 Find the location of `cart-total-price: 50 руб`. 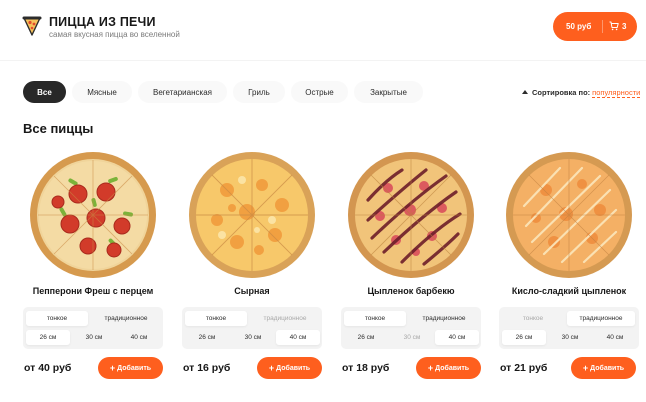

cart-total-price: 50 руб is located at coordinates (579, 26).